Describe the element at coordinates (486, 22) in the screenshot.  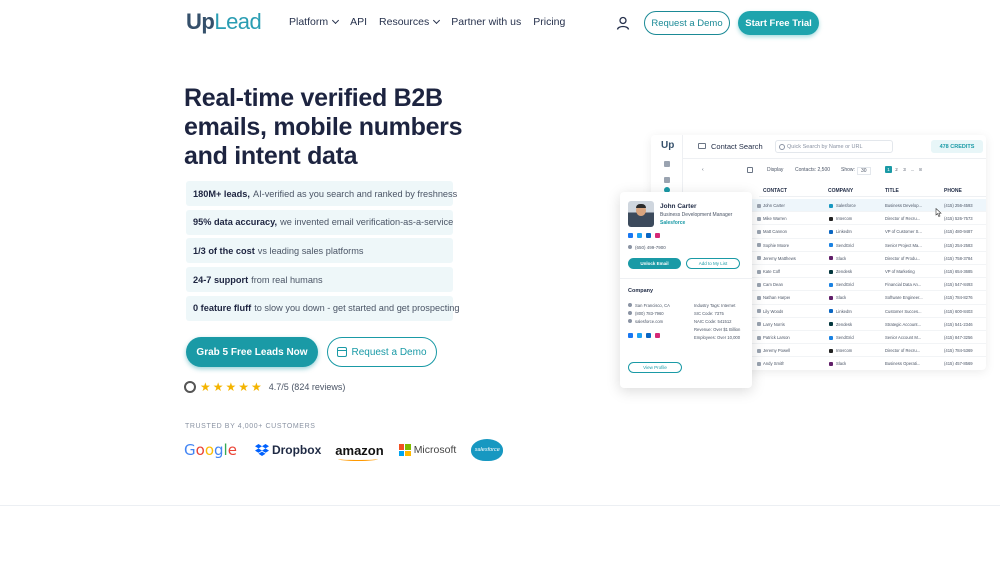
I see `nav-item-partner: Partner with us` at that location.